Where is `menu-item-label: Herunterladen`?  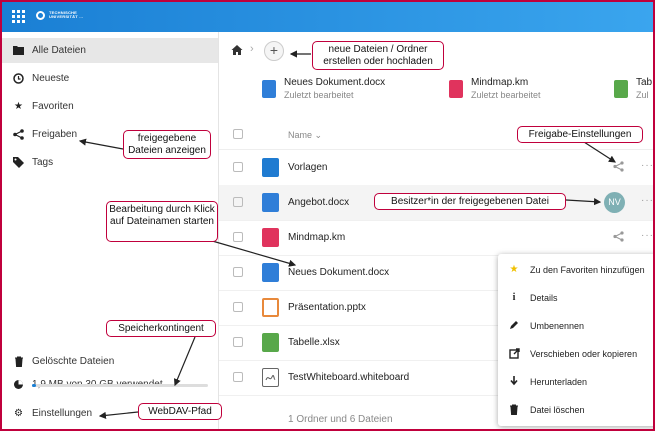 menu-item-label: Herunterladen is located at coordinates (559, 382).